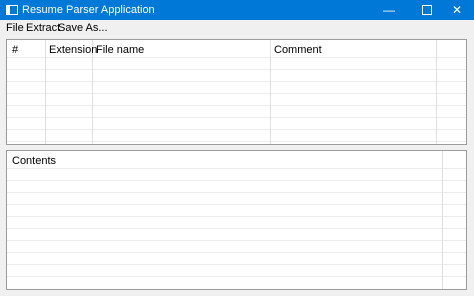 The image size is (474, 296). I want to click on app-window-icon, so click(12, 10).